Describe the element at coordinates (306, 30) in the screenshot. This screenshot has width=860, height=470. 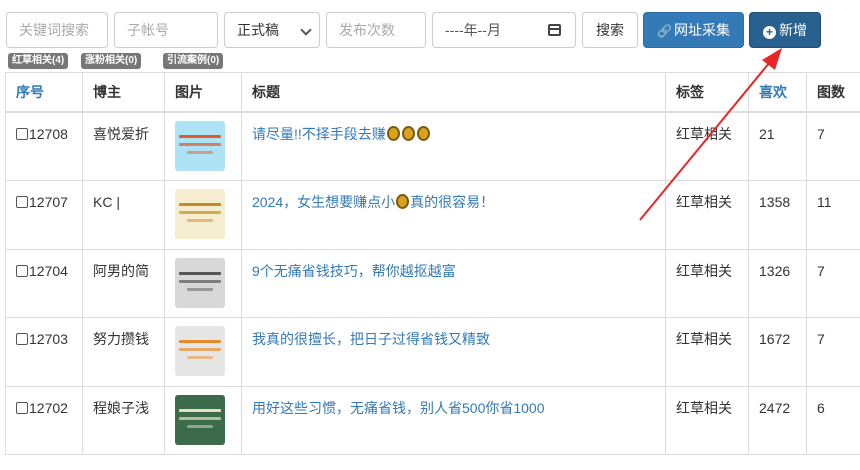
I see `chevron-down-icon` at that location.